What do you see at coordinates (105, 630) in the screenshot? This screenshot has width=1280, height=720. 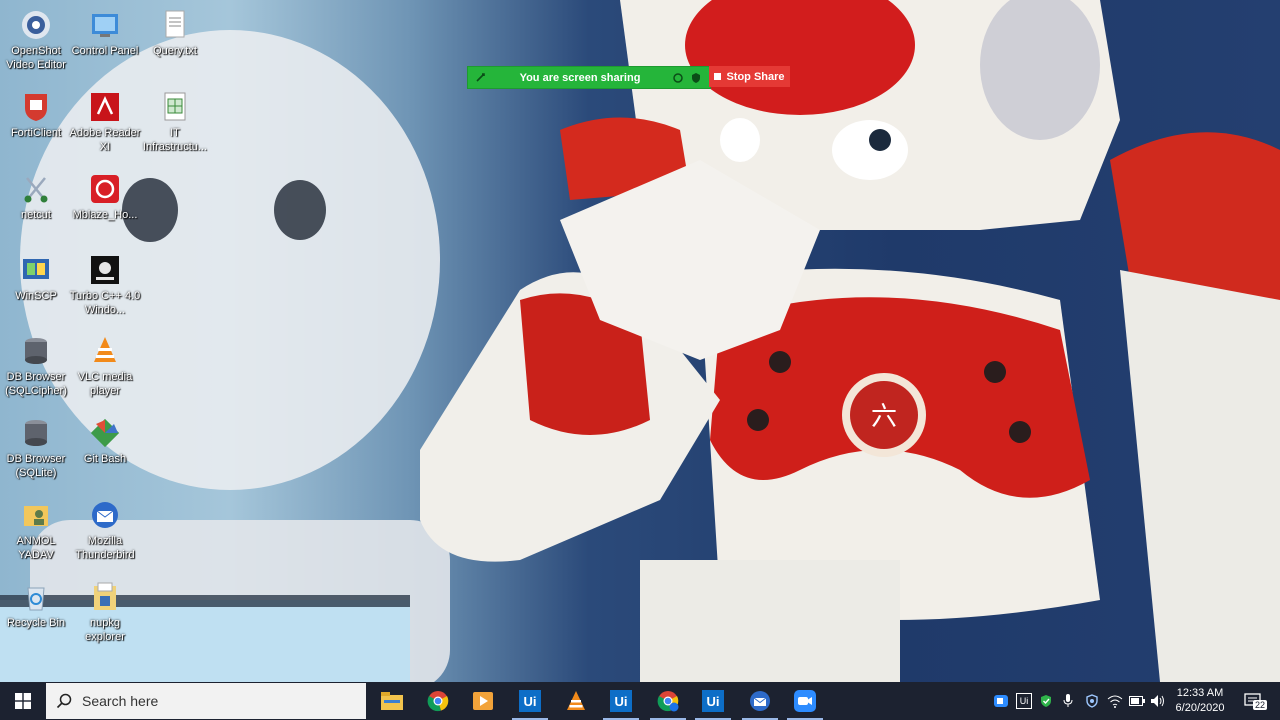 I see `desktop-icon-label: nupkg explorer` at bounding box center [105, 630].